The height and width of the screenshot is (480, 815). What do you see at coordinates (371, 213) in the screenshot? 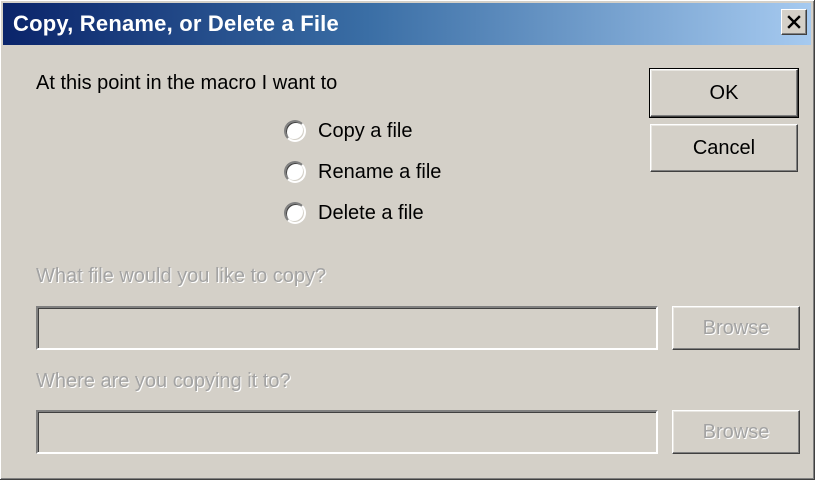
I see `option-delete-label: Delete a file` at bounding box center [371, 213].